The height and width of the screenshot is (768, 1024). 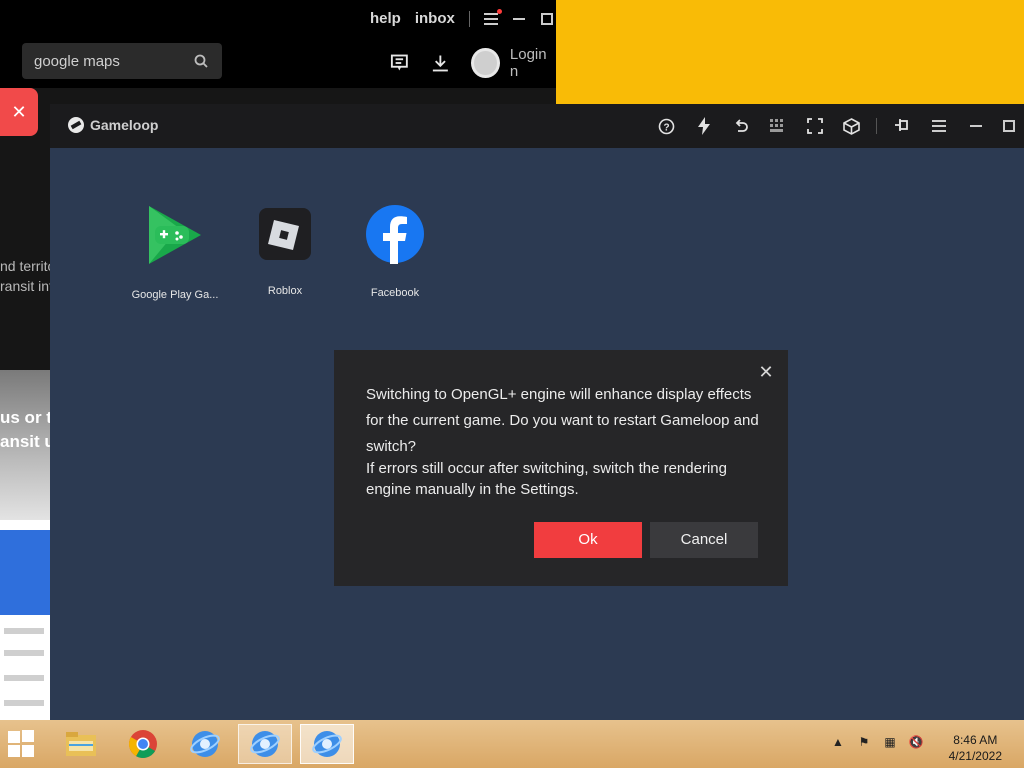 I want to click on ok-button: Ok, so click(x=588, y=540).